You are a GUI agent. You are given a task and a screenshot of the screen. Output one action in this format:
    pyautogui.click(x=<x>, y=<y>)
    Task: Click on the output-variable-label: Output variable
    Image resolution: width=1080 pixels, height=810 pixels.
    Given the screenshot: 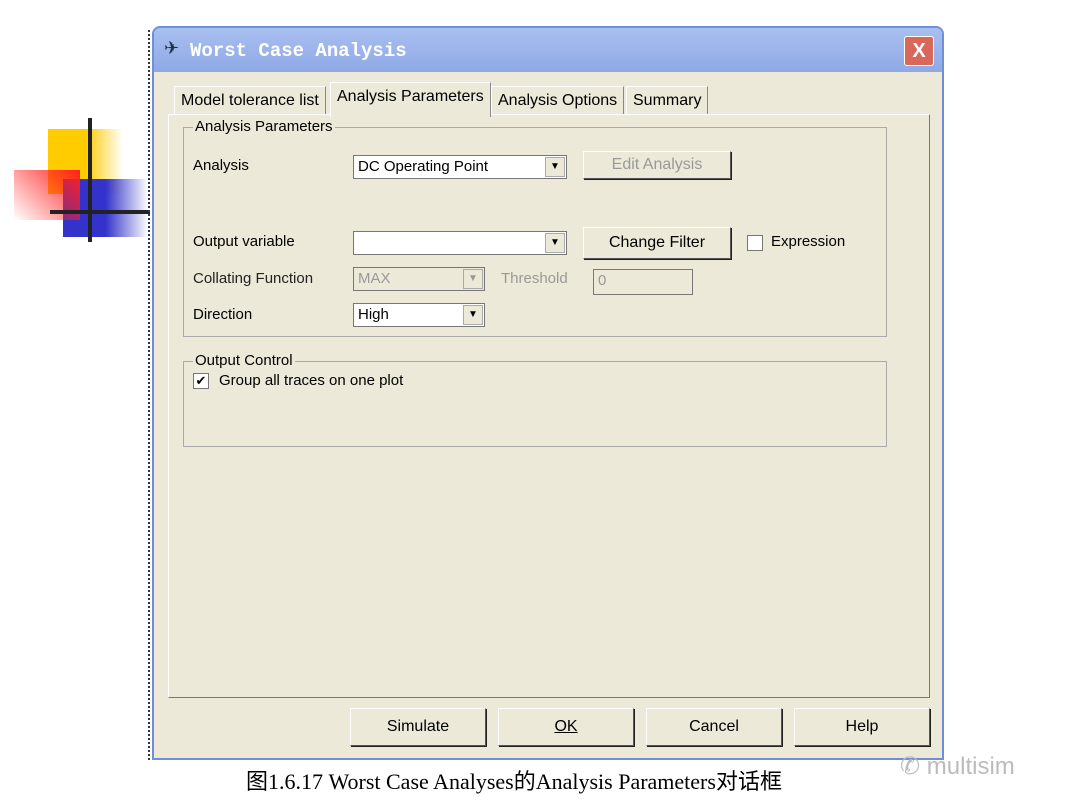 What is the action you would take?
    pyautogui.click(x=244, y=241)
    